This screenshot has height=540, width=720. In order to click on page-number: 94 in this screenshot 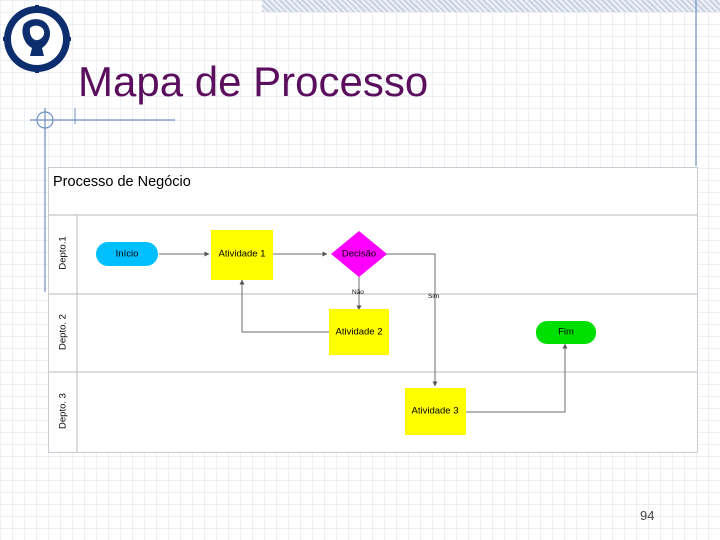, I will do `click(647, 515)`.